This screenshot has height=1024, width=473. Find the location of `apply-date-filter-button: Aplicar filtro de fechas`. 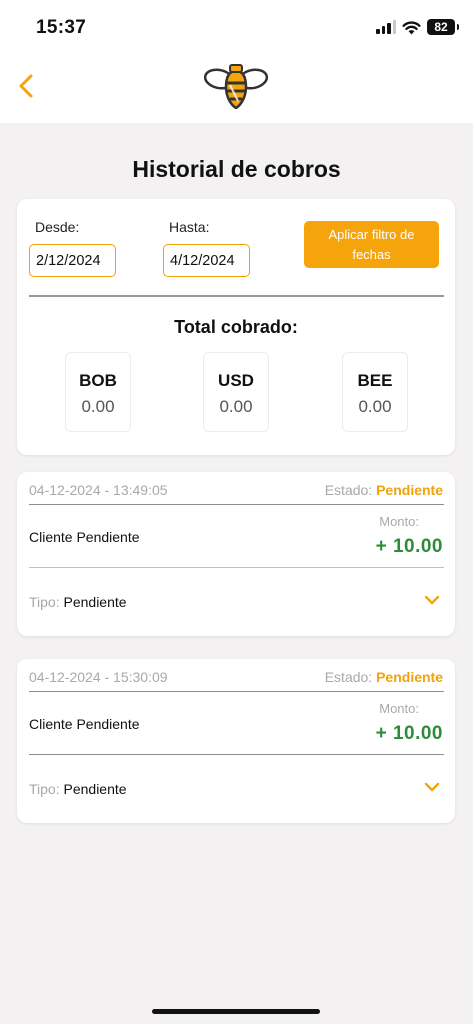

apply-date-filter-button: Aplicar filtro de fechas is located at coordinates (371, 244).